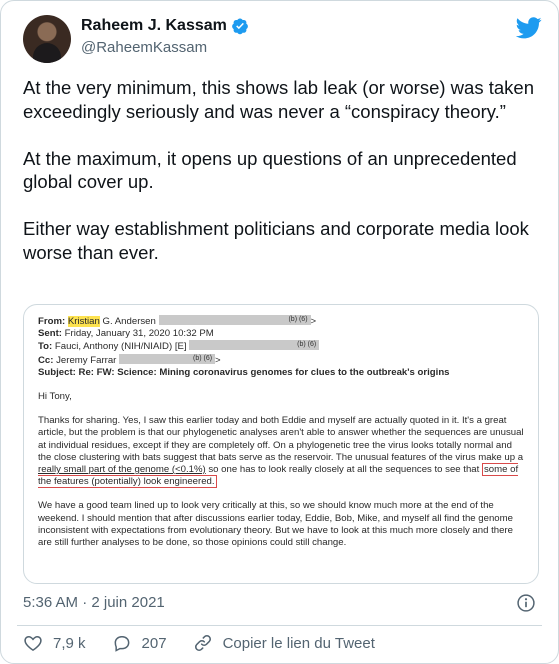 This screenshot has width=559, height=664. I want to click on like-button: 7,9 k, so click(54, 643).